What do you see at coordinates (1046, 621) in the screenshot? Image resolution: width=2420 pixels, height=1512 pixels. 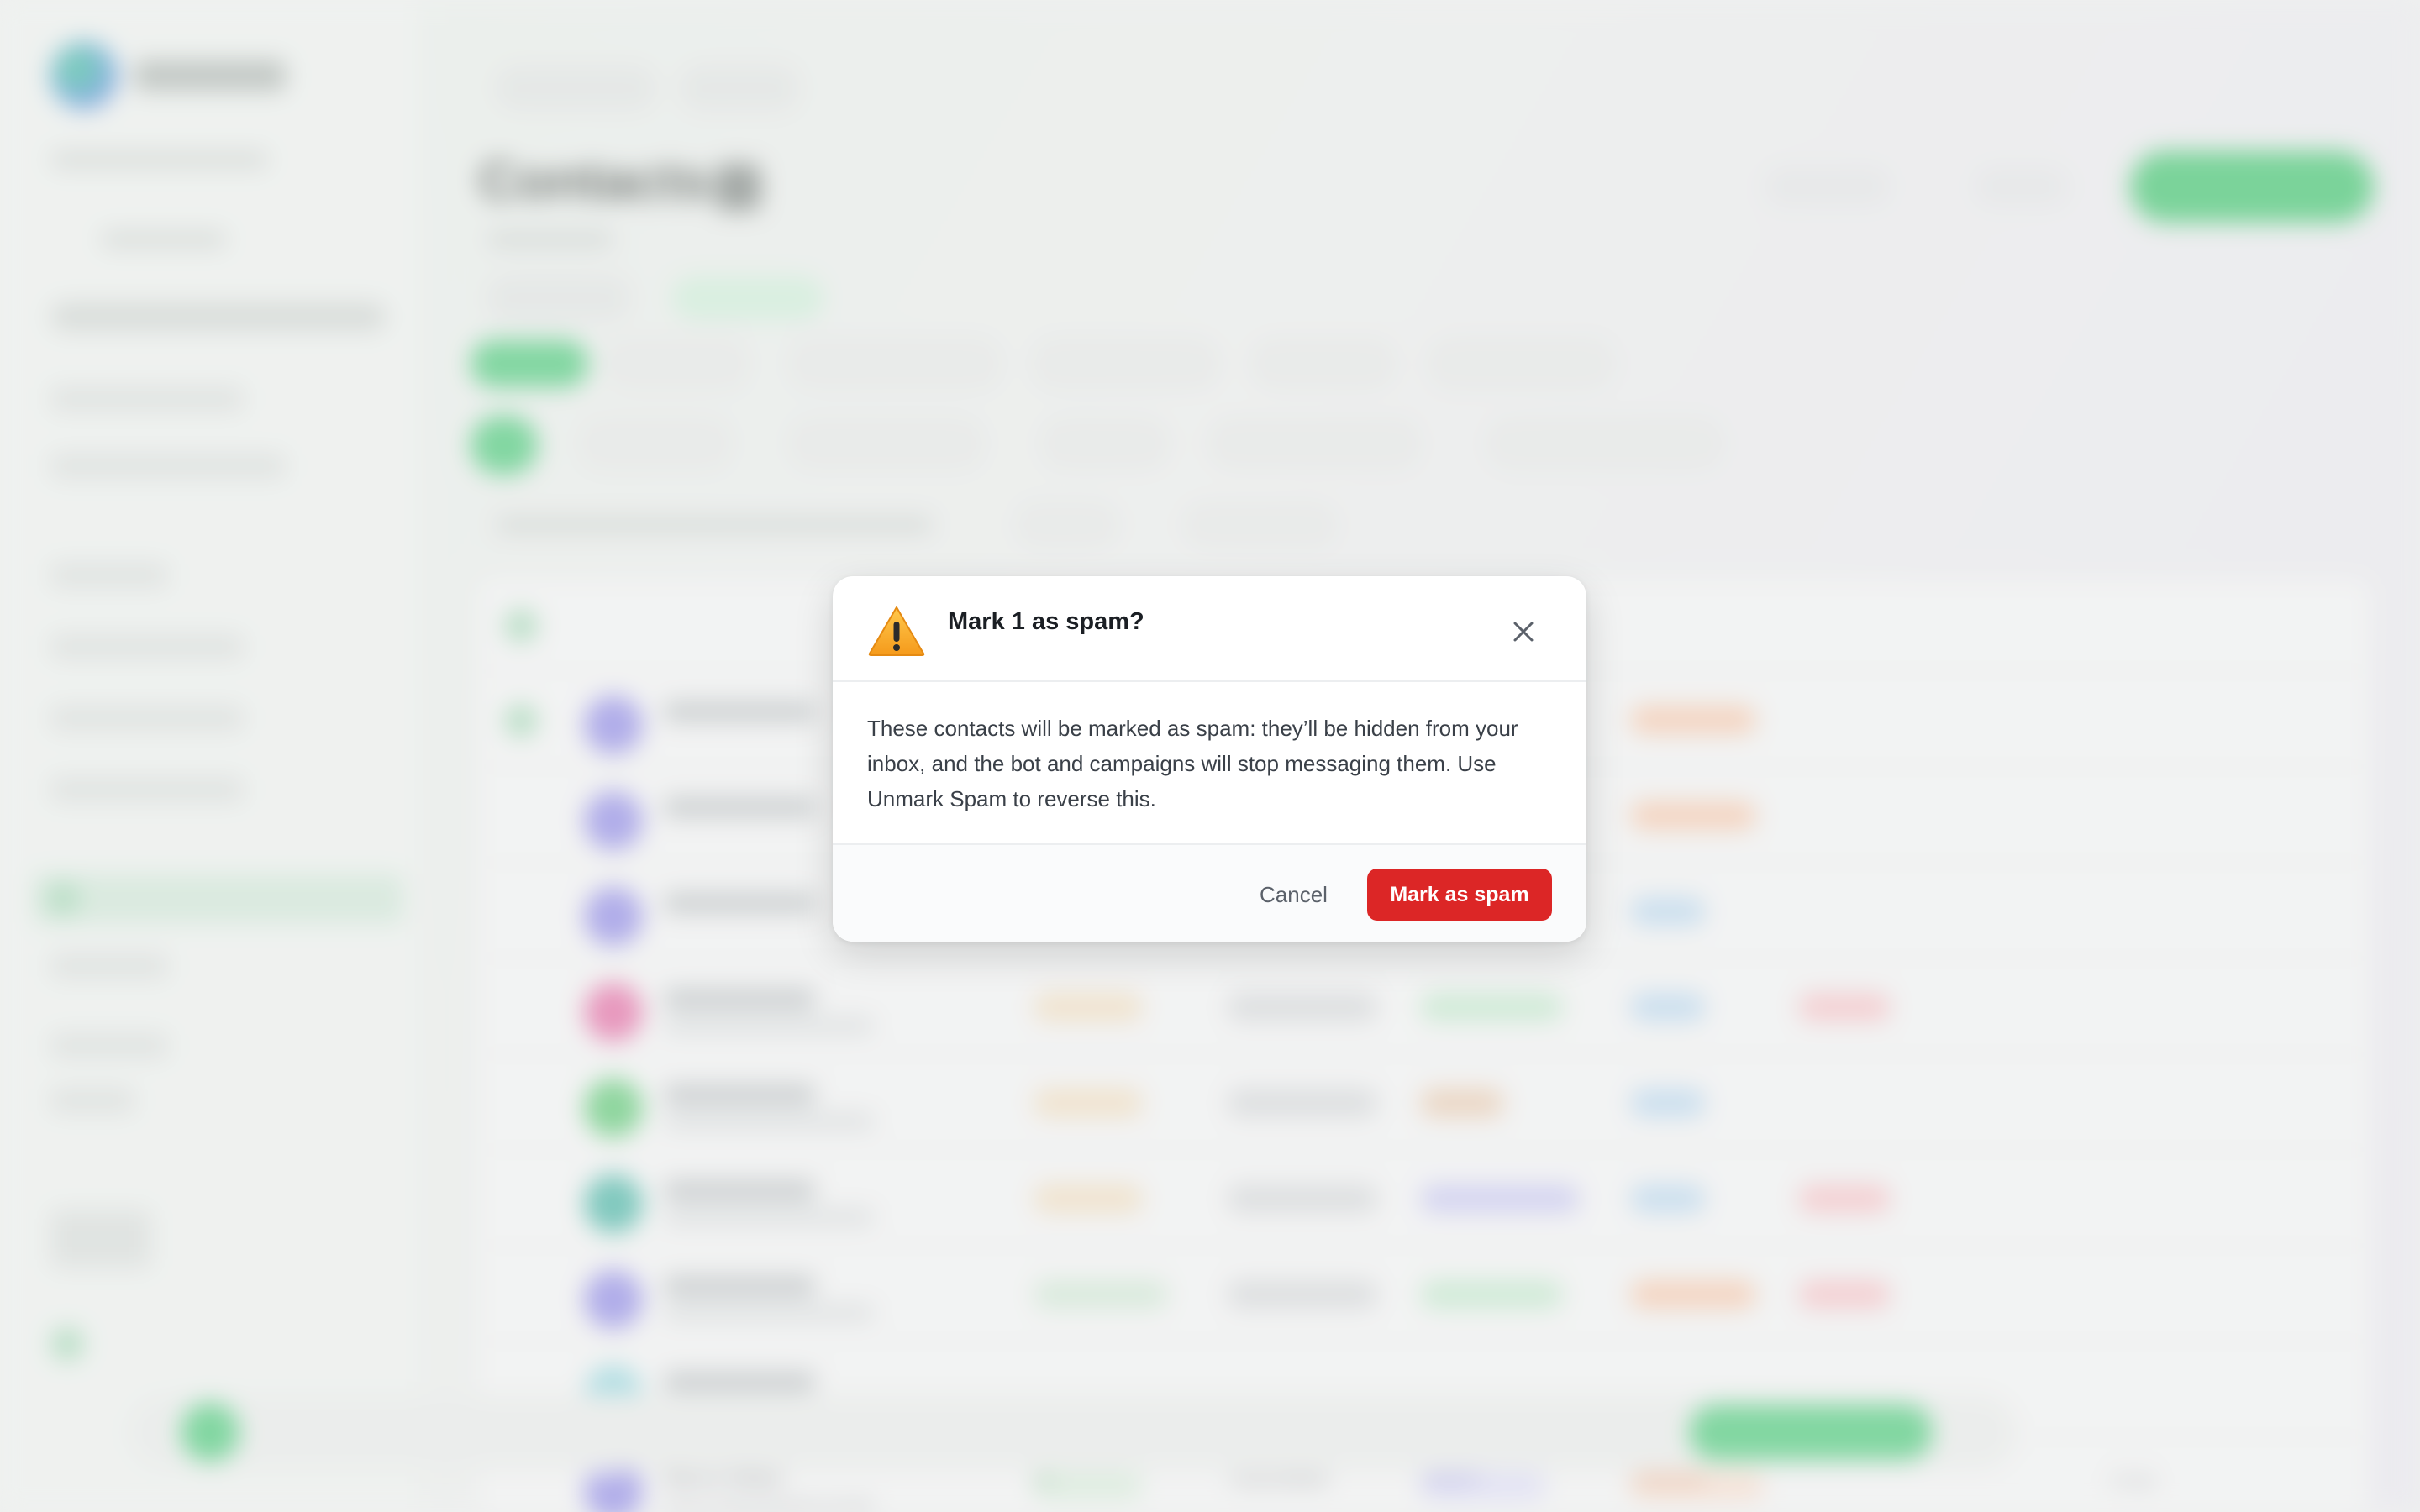 I see `dialog-title: Mark 1 as spam?` at bounding box center [1046, 621].